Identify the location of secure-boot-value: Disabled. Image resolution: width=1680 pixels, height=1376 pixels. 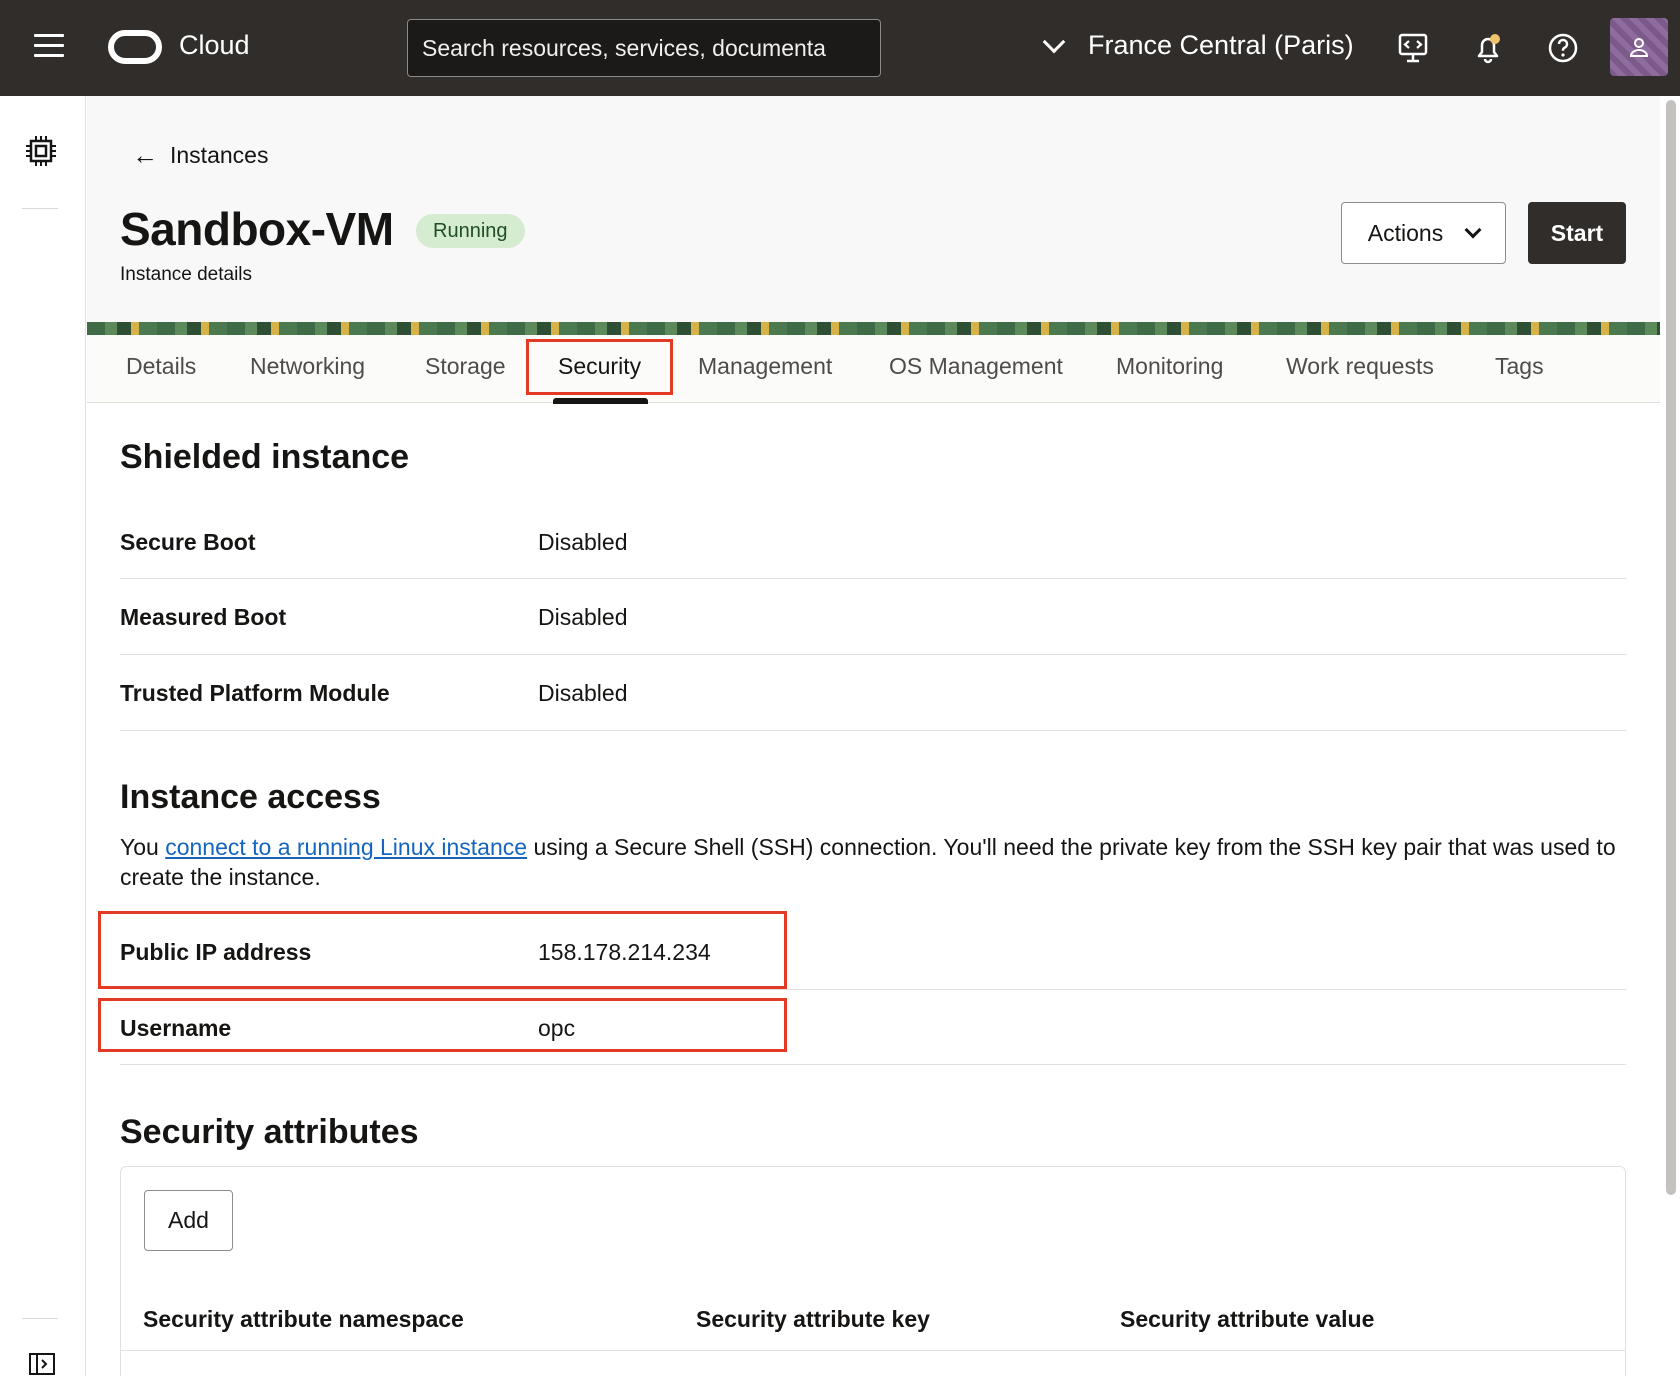
(583, 542).